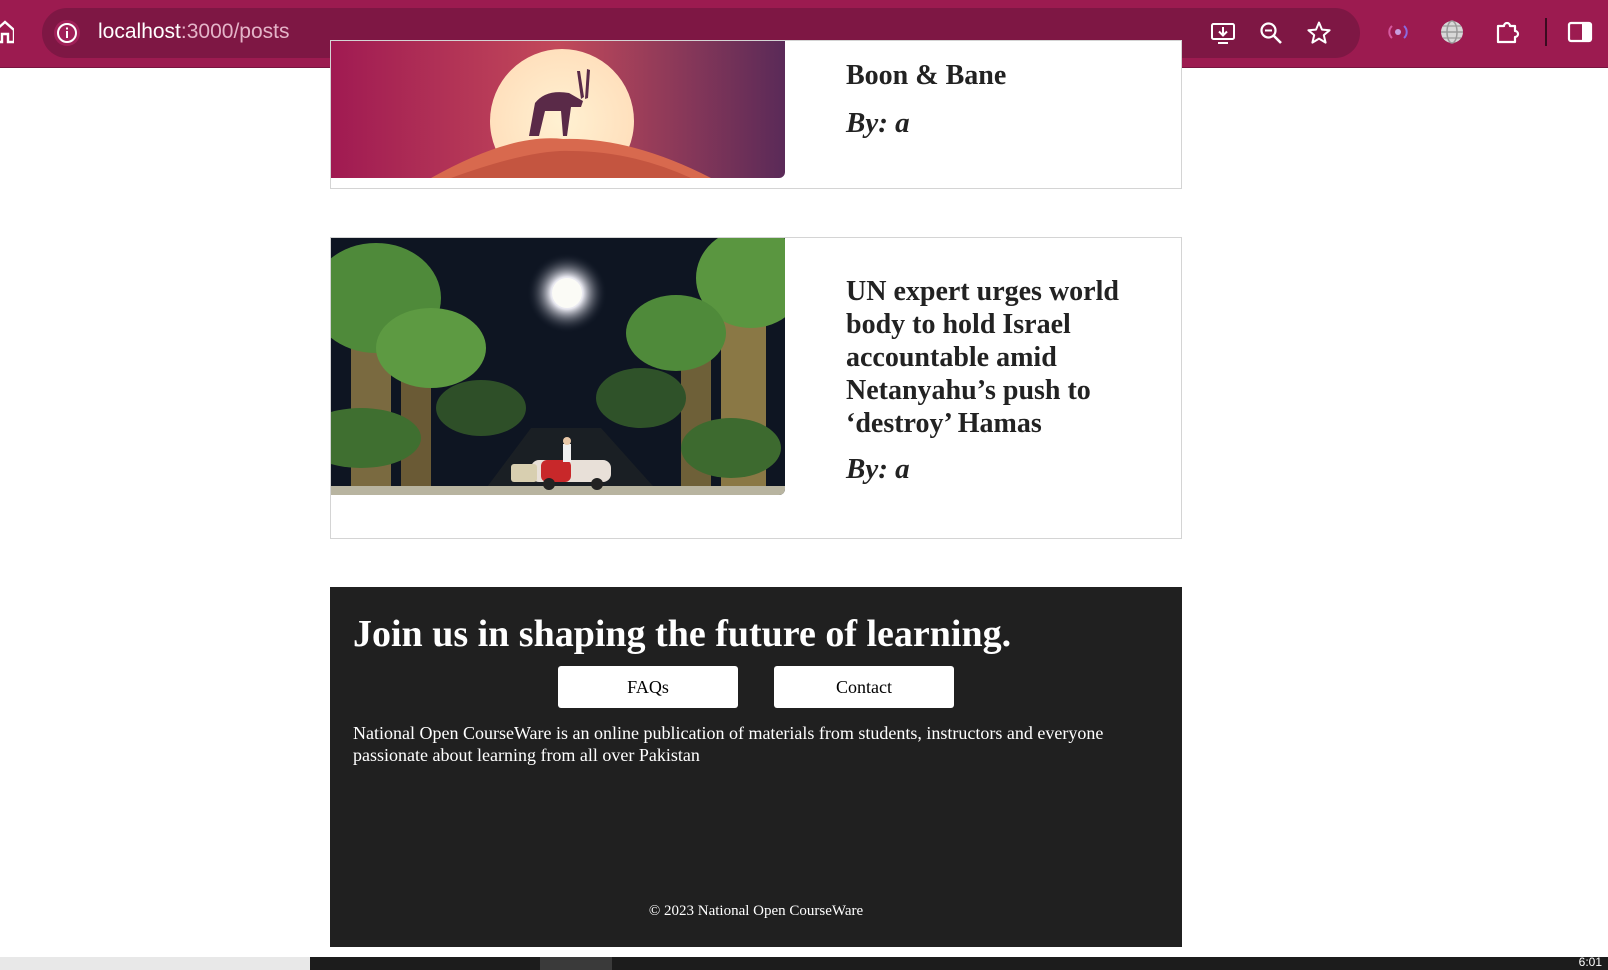  Describe the element at coordinates (7, 32) in the screenshot. I see `home-icon` at that location.